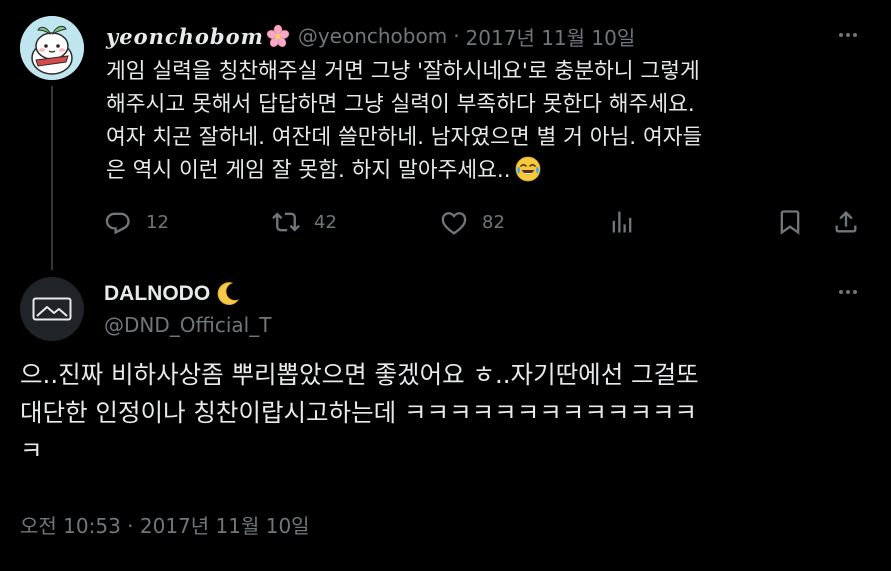 The height and width of the screenshot is (571, 891). I want to click on reply-button: 12, so click(136, 222).